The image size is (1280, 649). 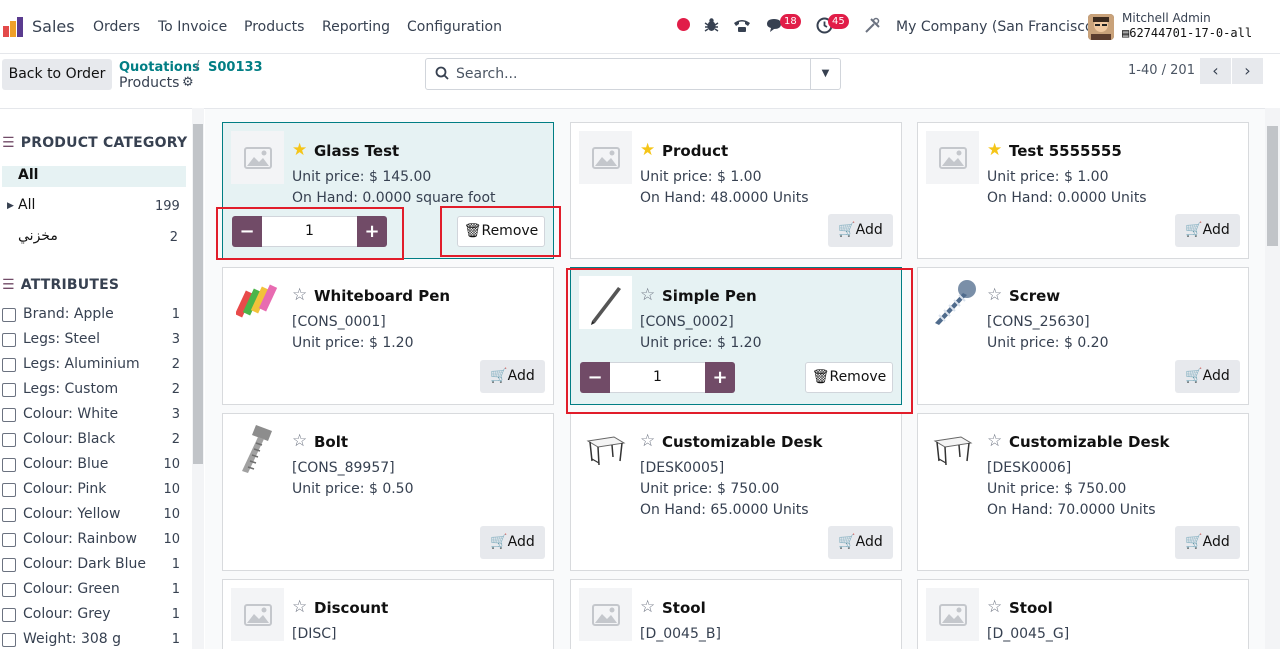 What do you see at coordinates (175, 564) in the screenshot?
I see `attribute-count: 1` at bounding box center [175, 564].